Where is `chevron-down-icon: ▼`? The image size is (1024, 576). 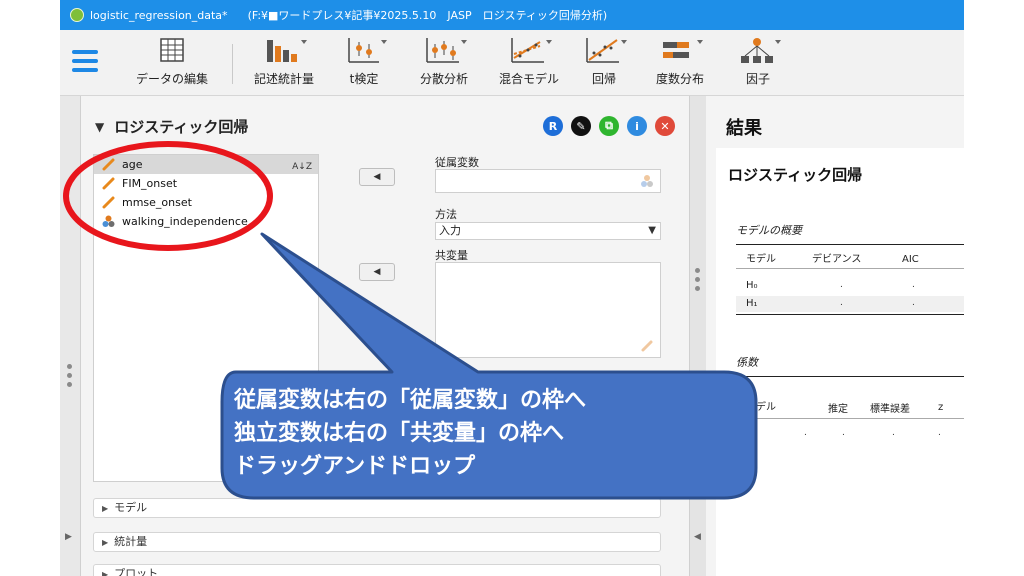
chevron-down-icon: ▼ is located at coordinates (652, 230).